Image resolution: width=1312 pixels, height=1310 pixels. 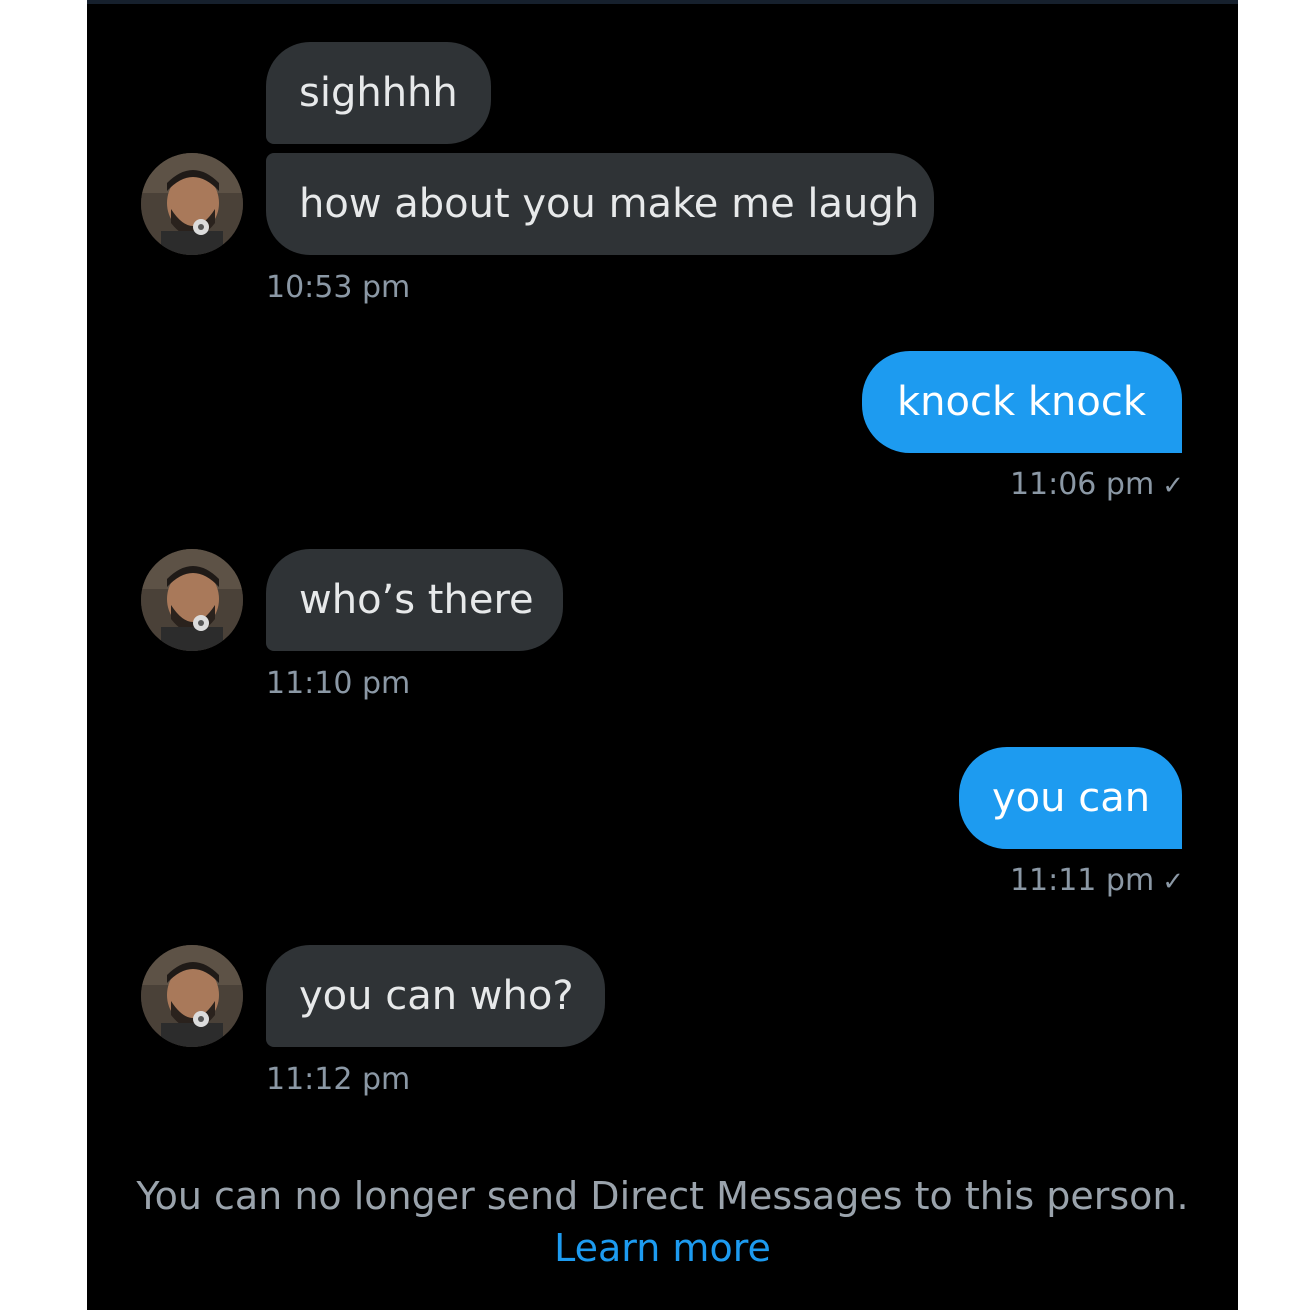 I want to click on incoming-message-bubble: who’s there, so click(x=414, y=600).